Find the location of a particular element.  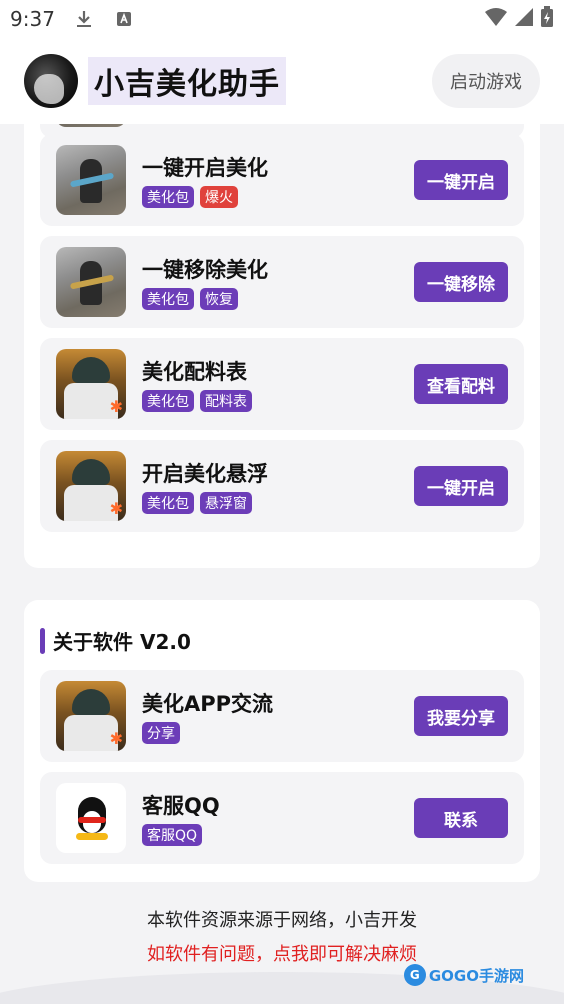

tag: 客服QQ is located at coordinates (172, 835).